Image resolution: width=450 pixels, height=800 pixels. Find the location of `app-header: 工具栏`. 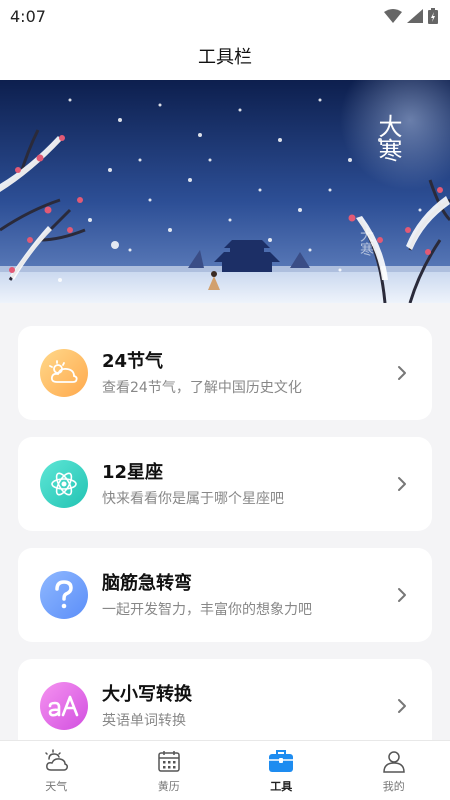

app-header: 工具栏 is located at coordinates (225, 56).